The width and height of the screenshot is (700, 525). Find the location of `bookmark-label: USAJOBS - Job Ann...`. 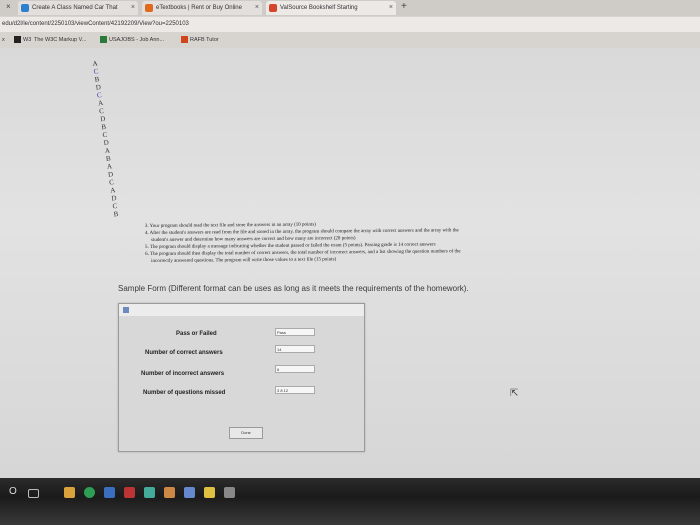

bookmark-label: USAJOBS - Job Ann... is located at coordinates (137, 40).